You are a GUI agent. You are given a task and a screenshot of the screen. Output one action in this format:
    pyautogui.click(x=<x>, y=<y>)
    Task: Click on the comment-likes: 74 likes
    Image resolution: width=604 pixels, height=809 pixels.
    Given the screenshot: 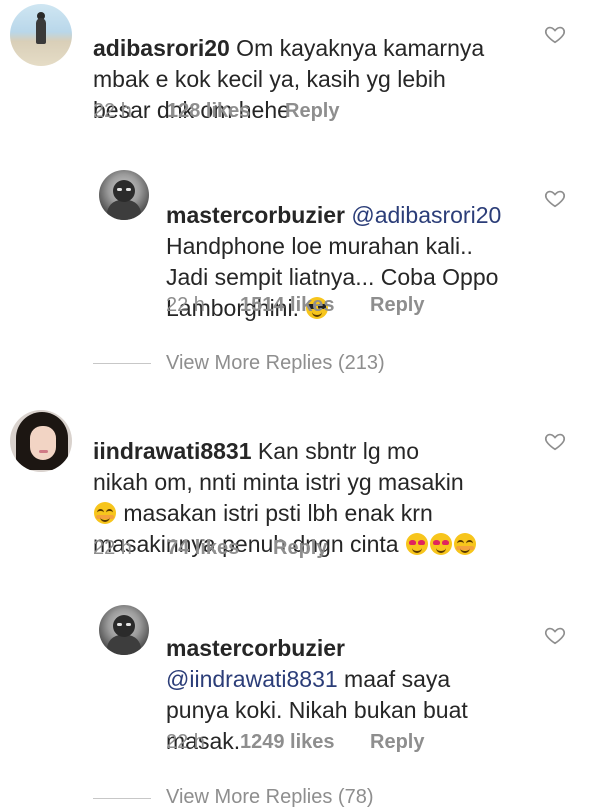 What is the action you would take?
    pyautogui.click(x=203, y=548)
    